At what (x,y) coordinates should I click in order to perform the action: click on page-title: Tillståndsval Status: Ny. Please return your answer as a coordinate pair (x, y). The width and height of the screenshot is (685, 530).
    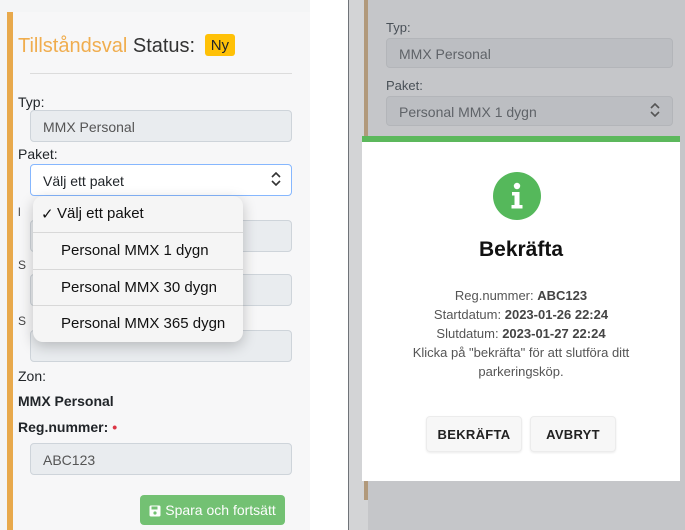
    Looking at the image, I should click on (127, 46).